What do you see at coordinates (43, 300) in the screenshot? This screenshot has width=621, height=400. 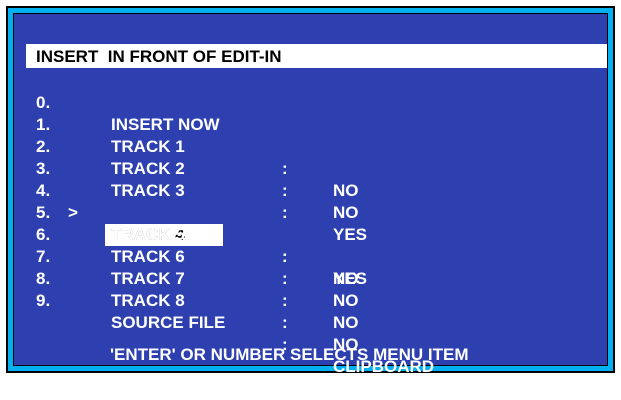 I see `menu-item-number: 9.` at bounding box center [43, 300].